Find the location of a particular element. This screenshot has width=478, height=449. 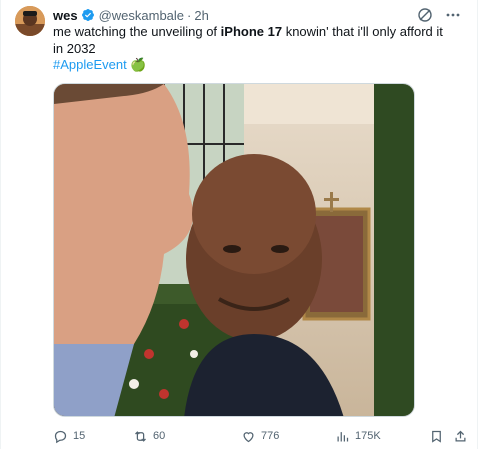

tweet-text-bold: iPhone 17 is located at coordinates (251, 31).